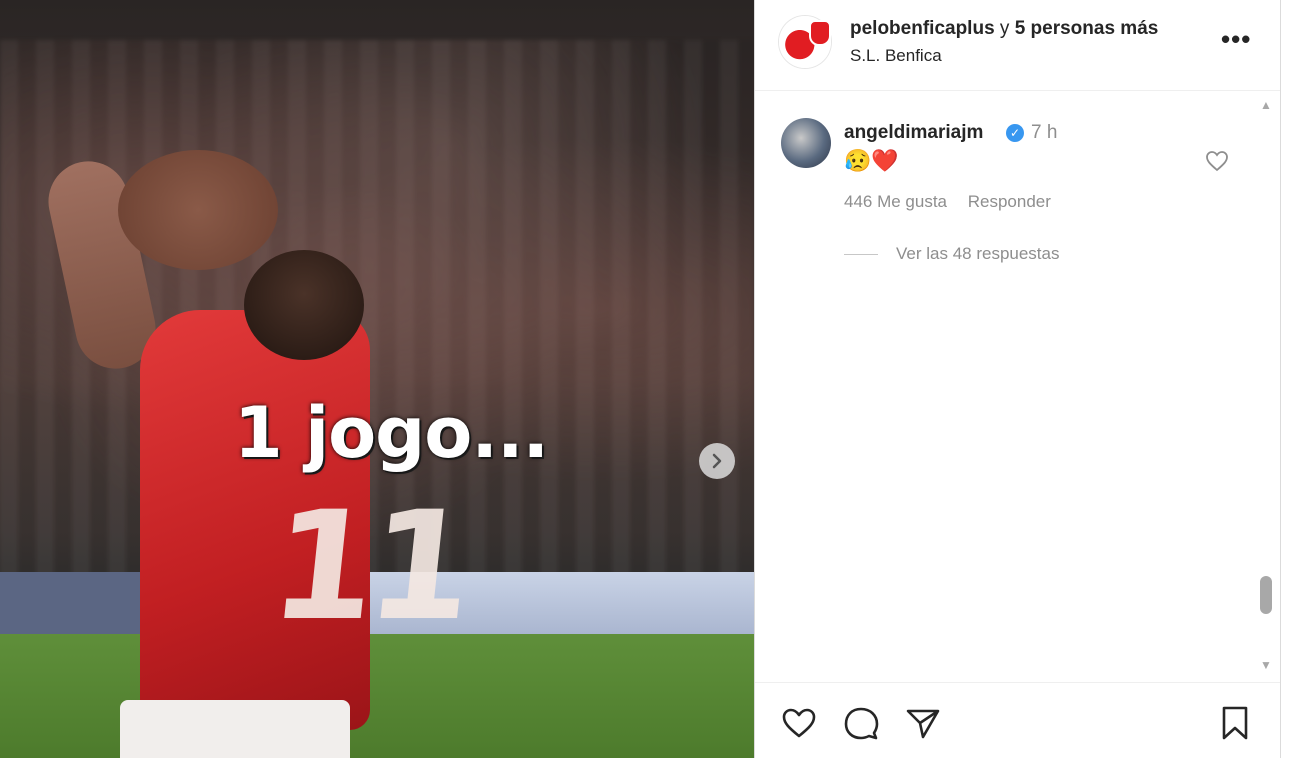 This screenshot has height=759, width=1290. What do you see at coordinates (368, 567) in the screenshot?
I see `jersey-number: 11` at bounding box center [368, 567].